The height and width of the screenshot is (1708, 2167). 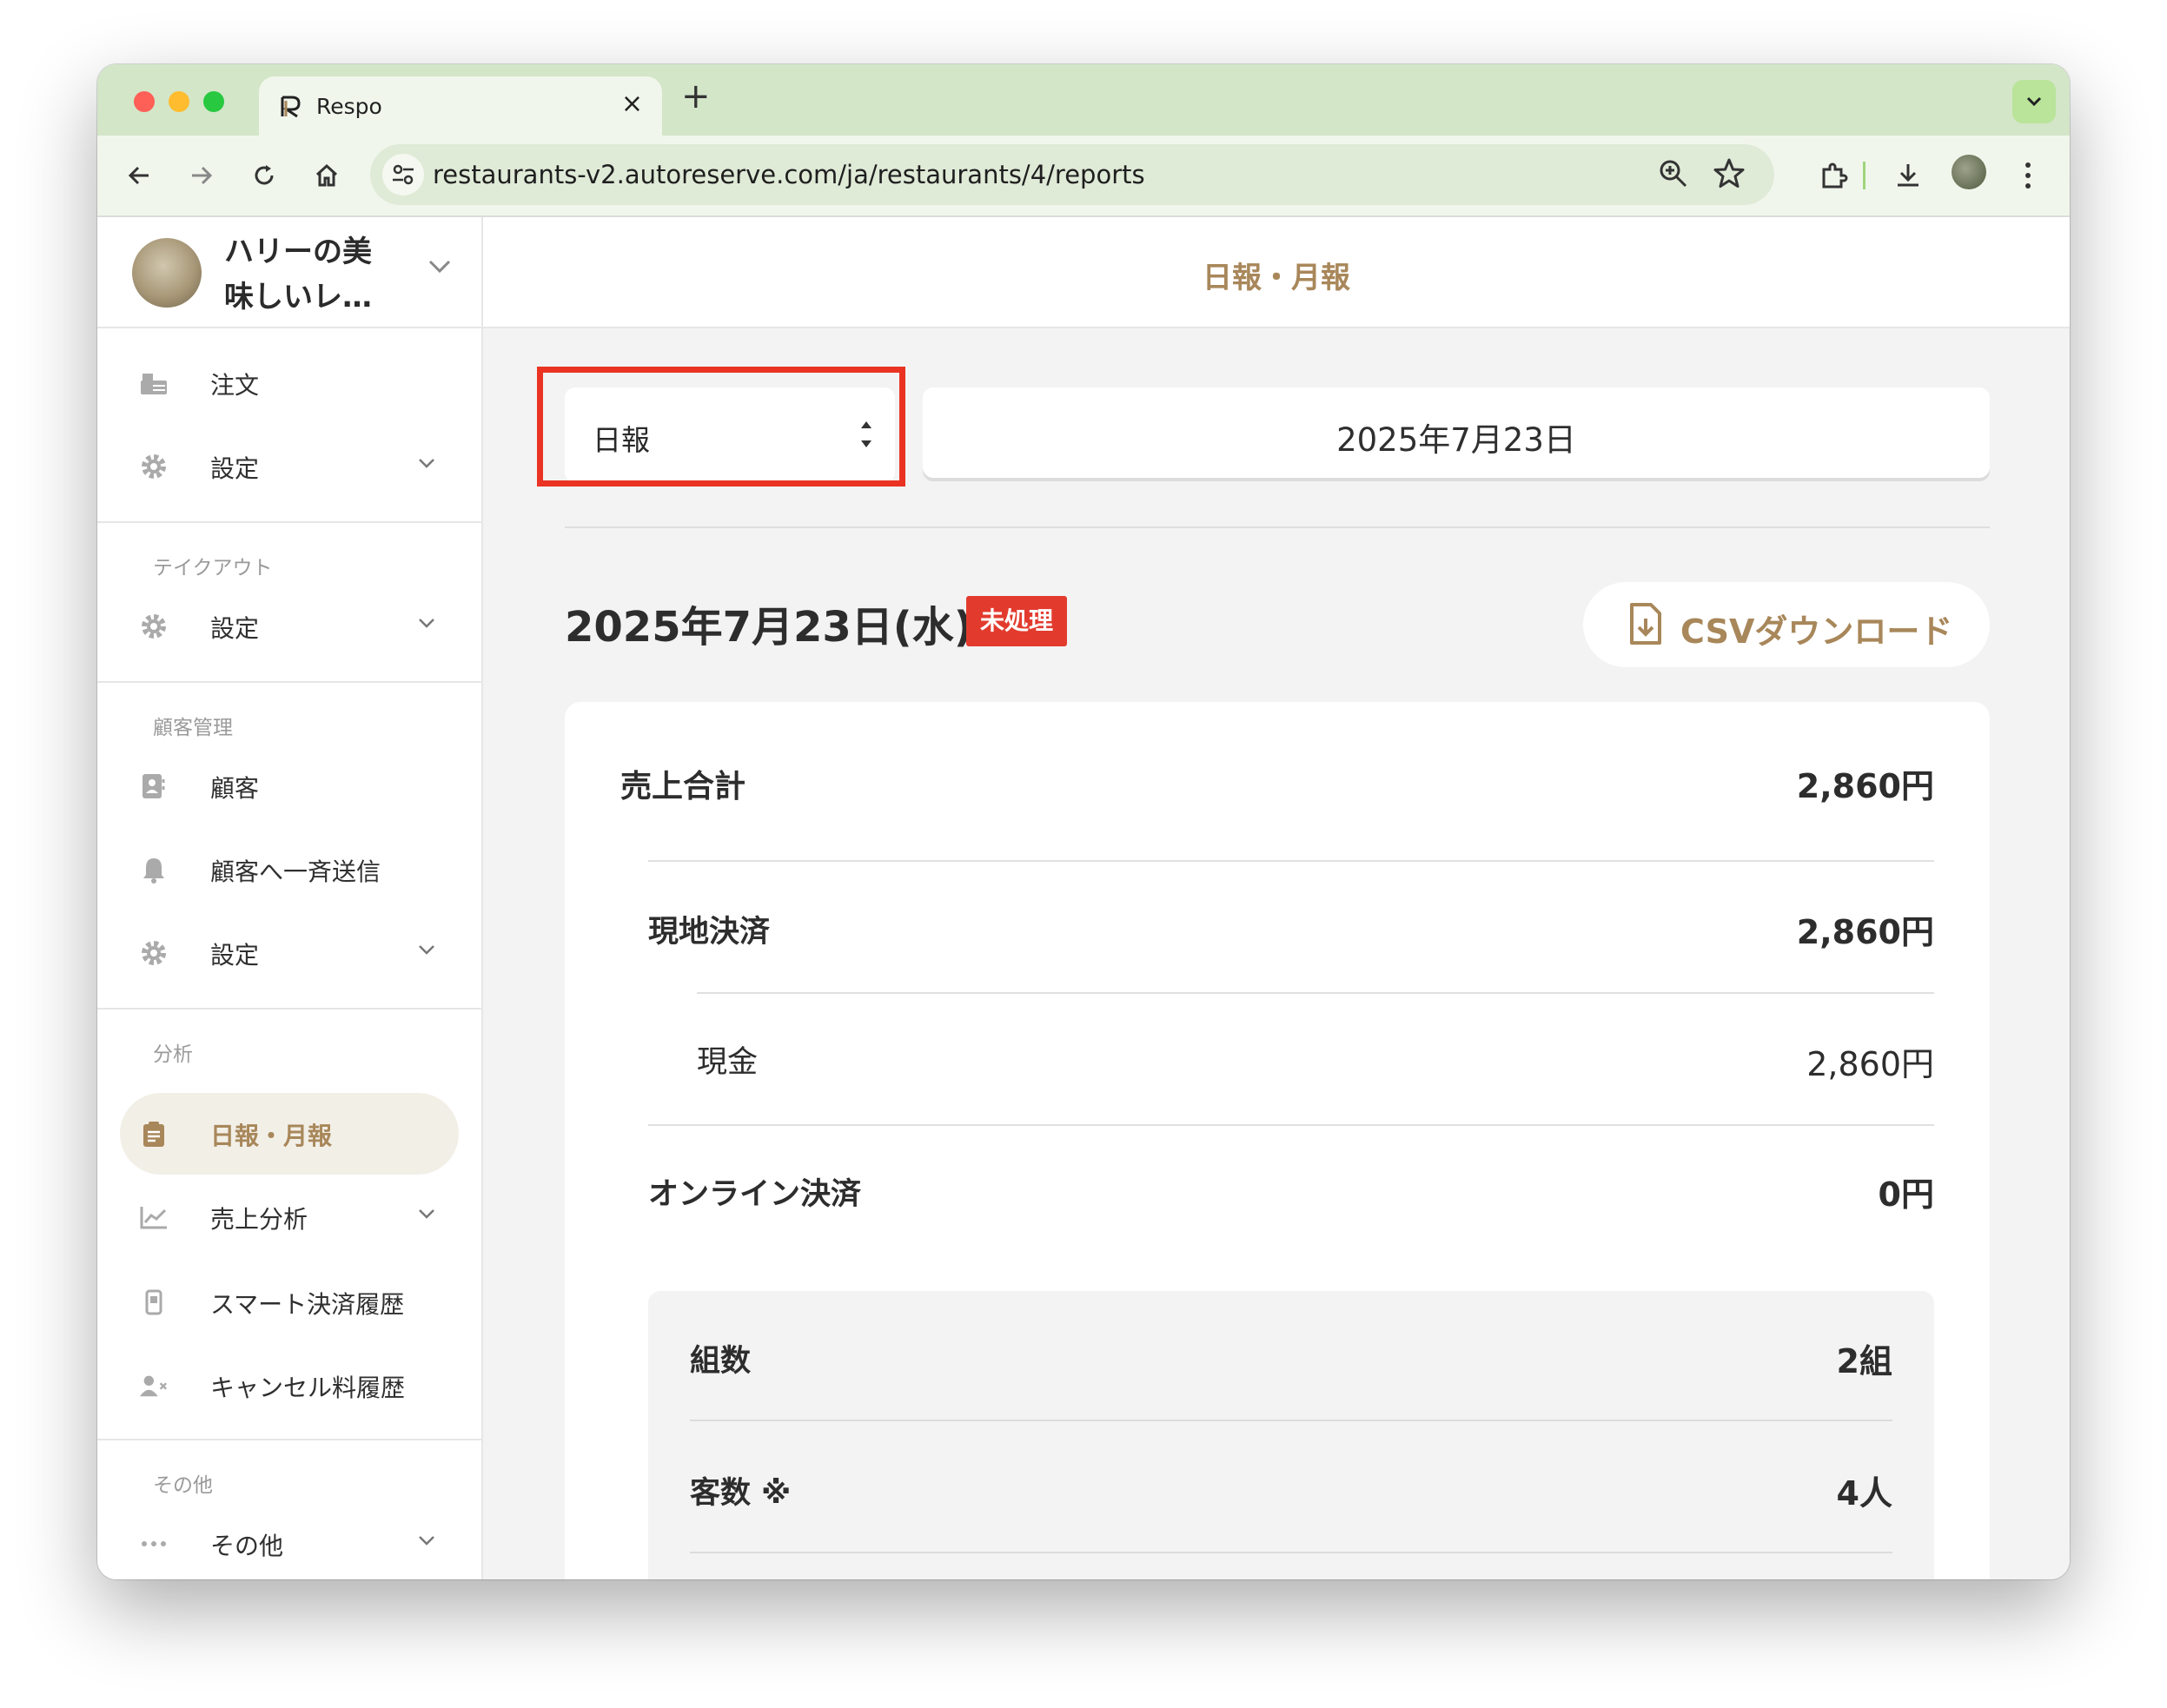 I want to click on tab-title: Respo, so click(x=349, y=106).